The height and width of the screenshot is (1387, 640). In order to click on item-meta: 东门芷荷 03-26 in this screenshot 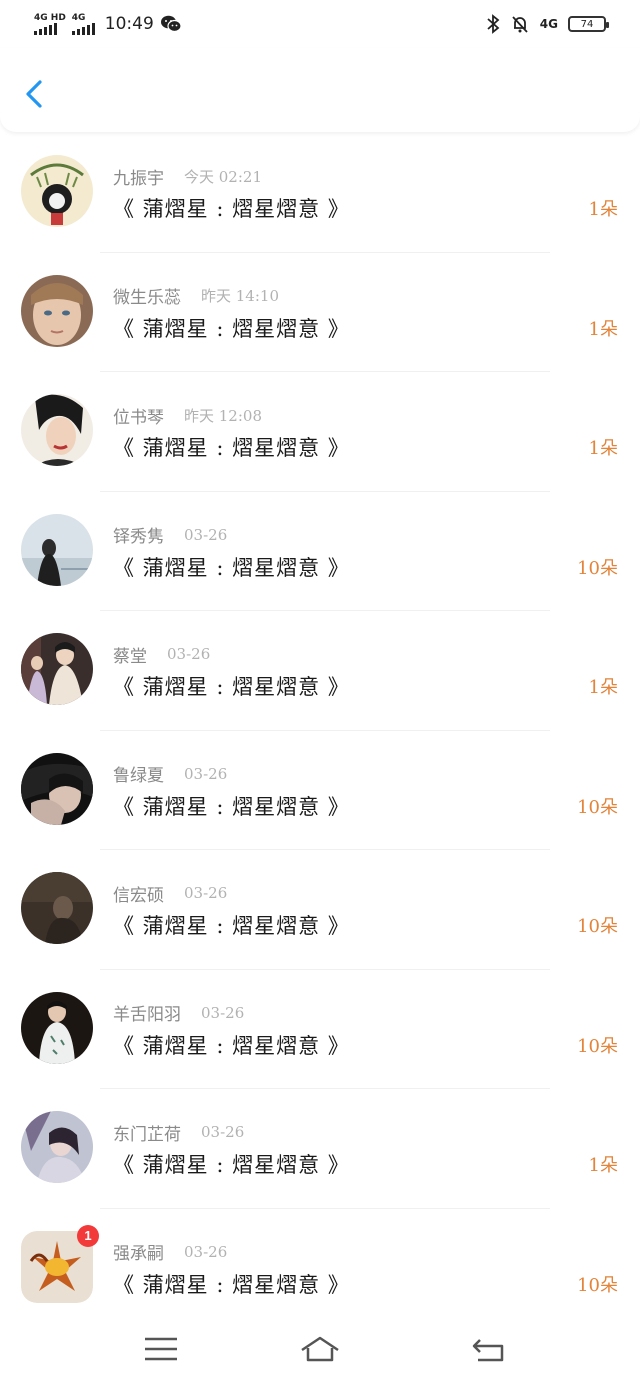, I will do `click(179, 1133)`.